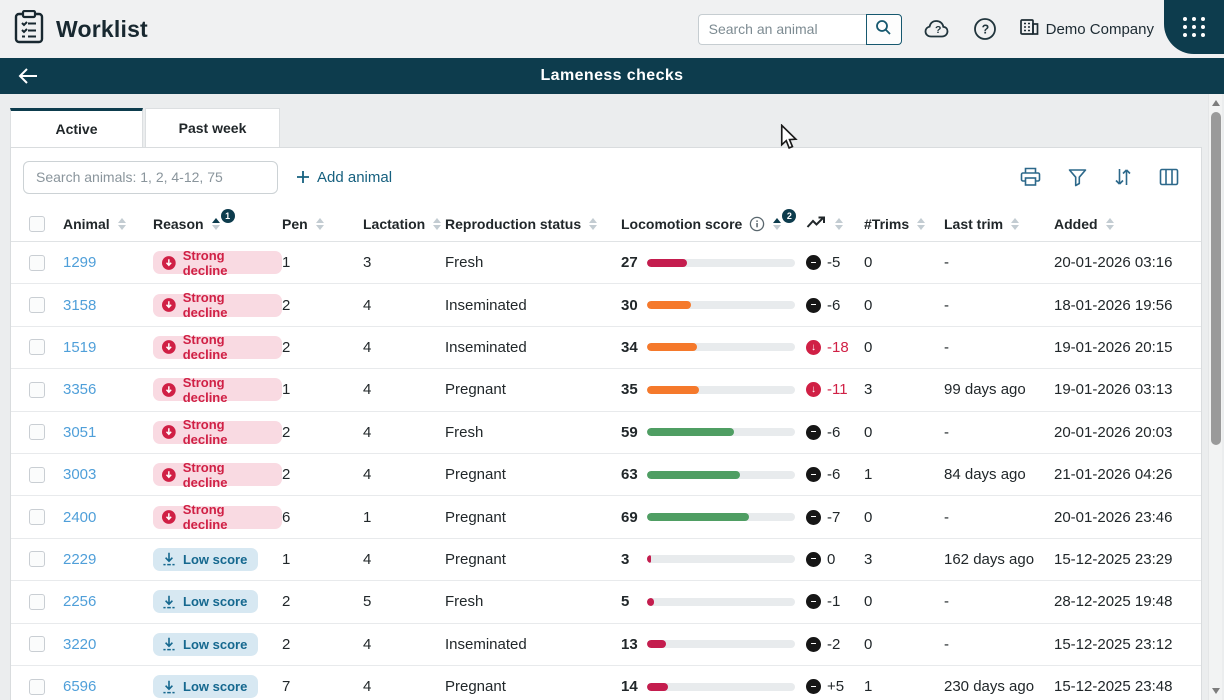  I want to click on sort-trend-icon, so click(839, 223).